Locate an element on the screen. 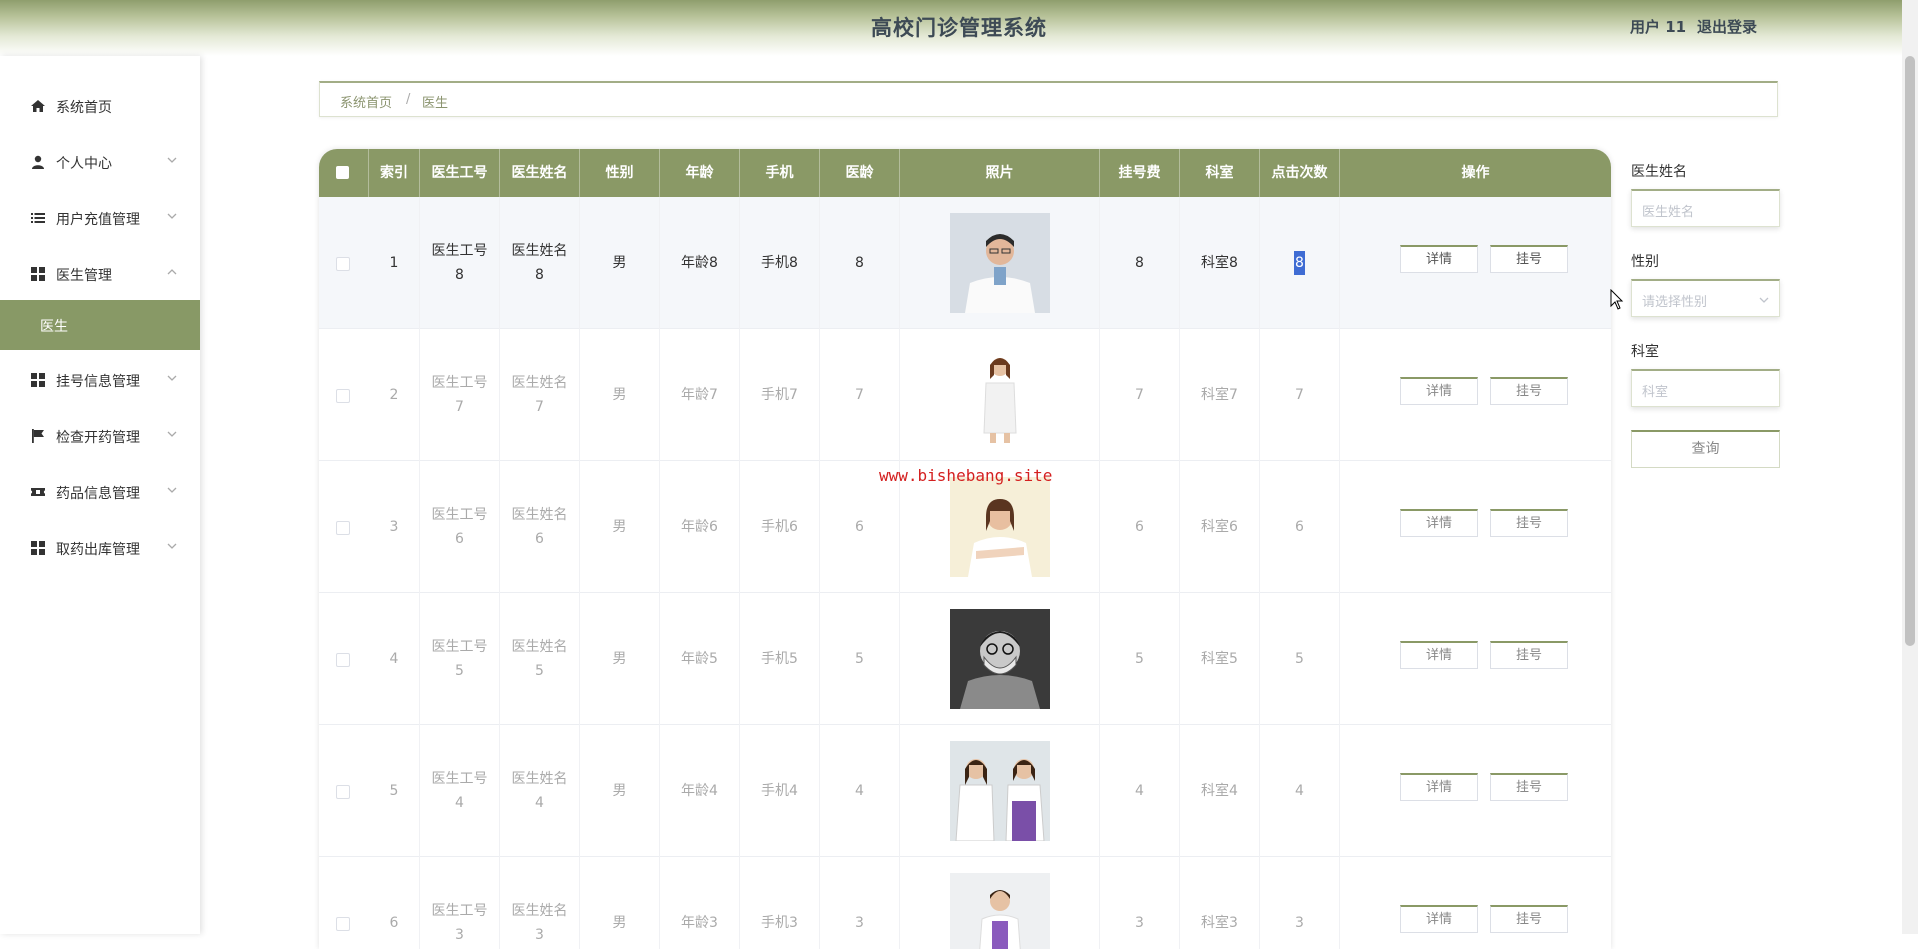 Image resolution: width=1918 pixels, height=949 pixels. chevron-down-icon is located at coordinates (172, 160).